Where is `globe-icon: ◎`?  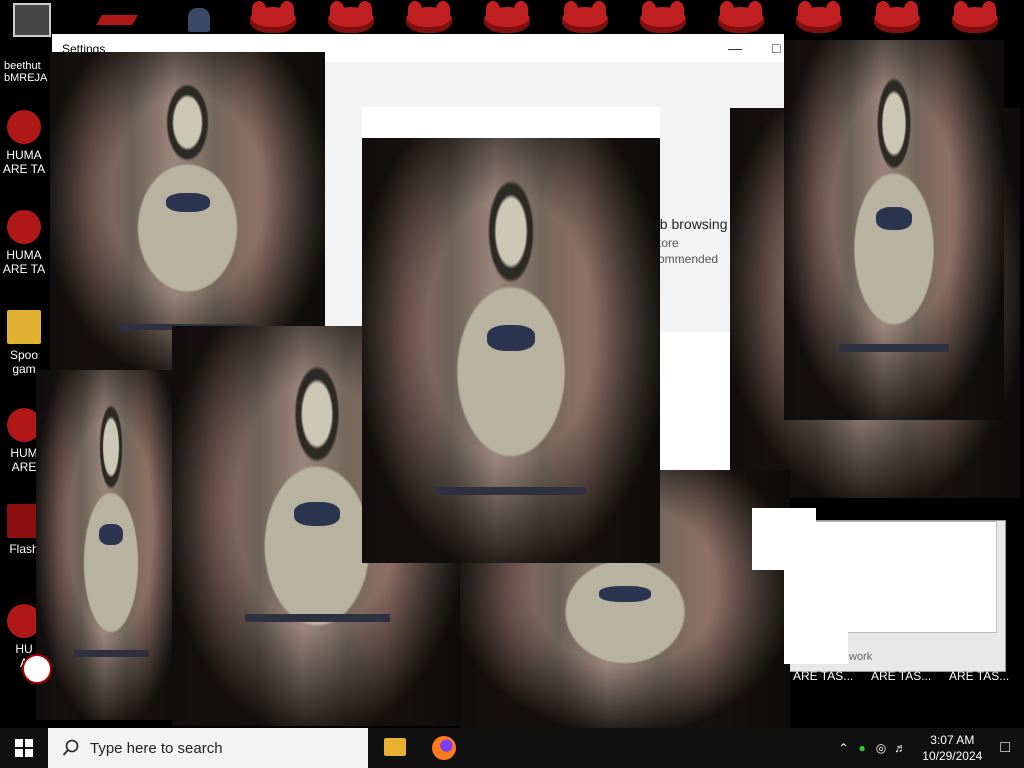 globe-icon: ◎ is located at coordinates (881, 748).